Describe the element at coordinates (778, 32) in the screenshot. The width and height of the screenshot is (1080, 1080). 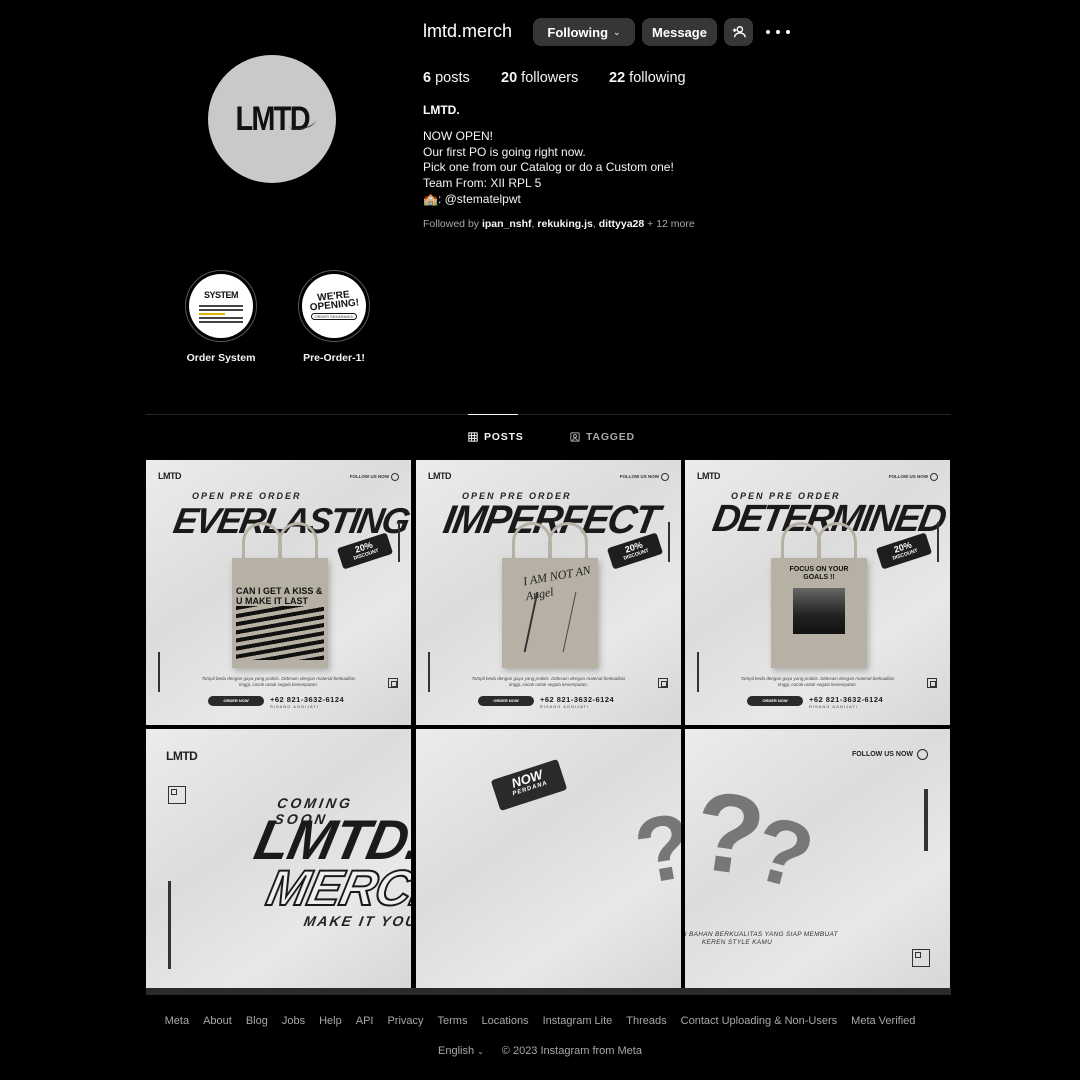
I see `more-options-icon` at that location.